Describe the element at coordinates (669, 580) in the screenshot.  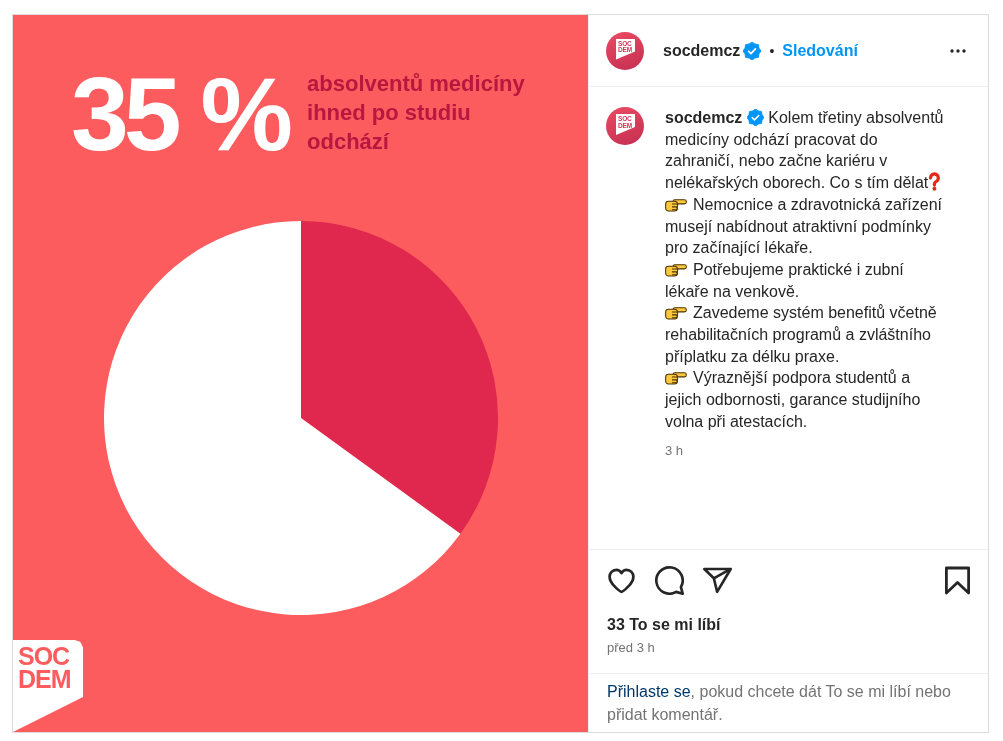
I see `speech-bubble-icon` at that location.